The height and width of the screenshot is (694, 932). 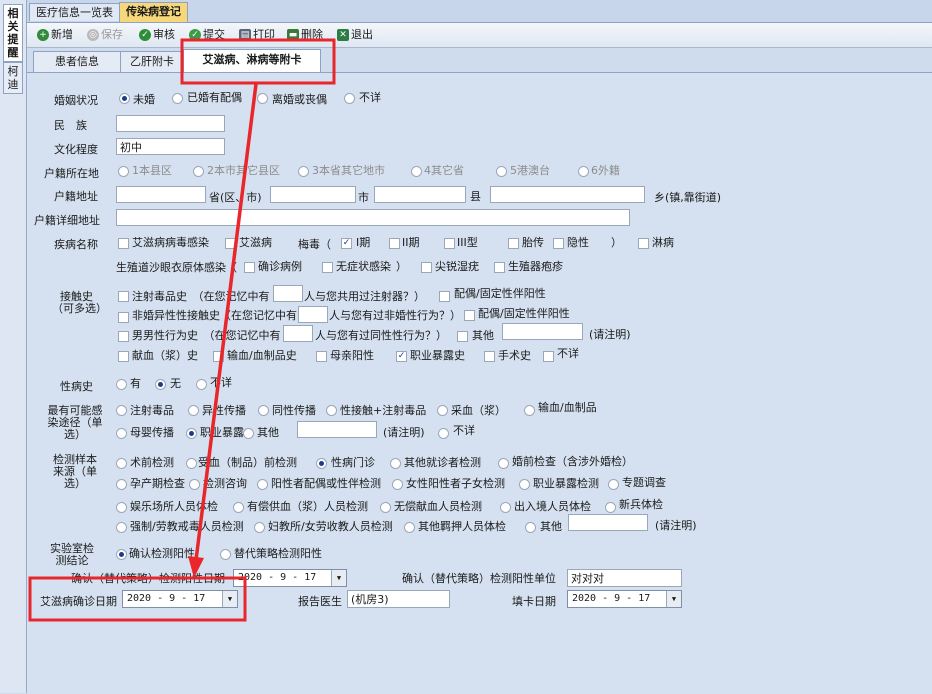 What do you see at coordinates (196, 567) in the screenshot?
I see `annotation-arrow-head` at bounding box center [196, 567].